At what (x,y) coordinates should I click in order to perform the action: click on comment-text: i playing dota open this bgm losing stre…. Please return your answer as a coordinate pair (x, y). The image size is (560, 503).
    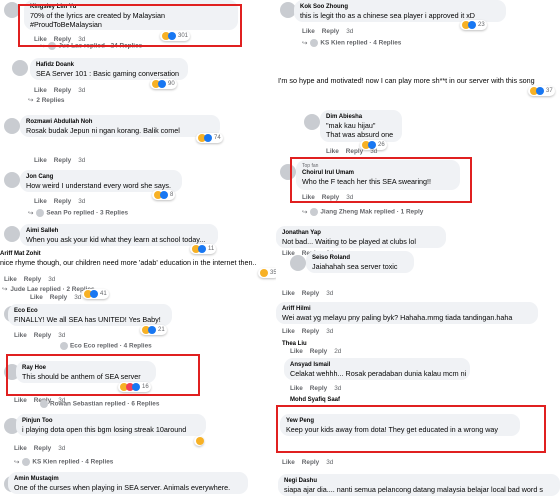
    Looking at the image, I should click on (104, 429).